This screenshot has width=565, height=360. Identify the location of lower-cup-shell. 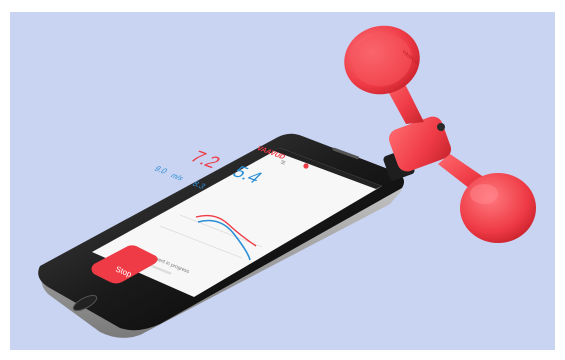
(498, 208).